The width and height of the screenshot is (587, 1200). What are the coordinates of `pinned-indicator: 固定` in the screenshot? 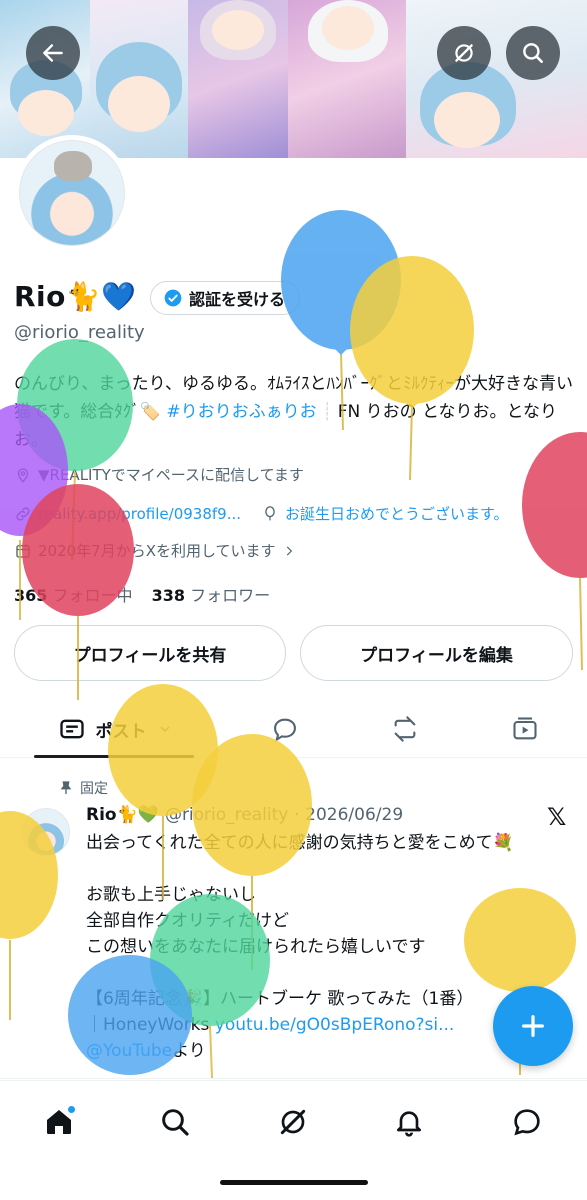 It's located at (83, 788).